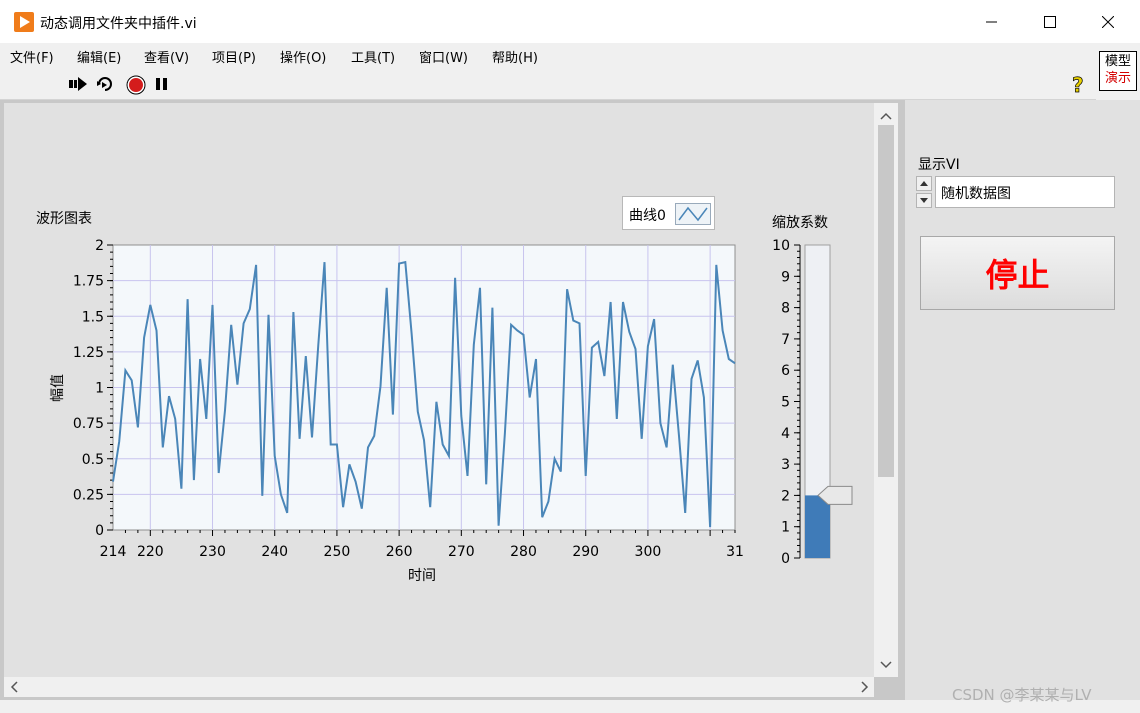 Image resolution: width=1140 pixels, height=713 pixels. Describe the element at coordinates (1017, 273) in the screenshot. I see `stop-button: 停止` at that location.